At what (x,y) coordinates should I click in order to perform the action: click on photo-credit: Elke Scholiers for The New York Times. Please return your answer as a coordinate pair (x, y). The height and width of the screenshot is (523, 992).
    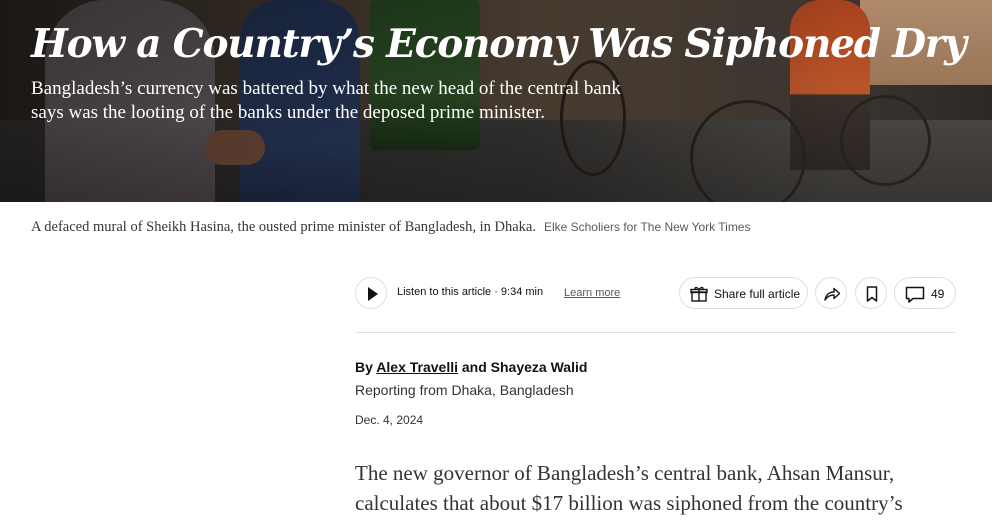
    Looking at the image, I should click on (647, 227).